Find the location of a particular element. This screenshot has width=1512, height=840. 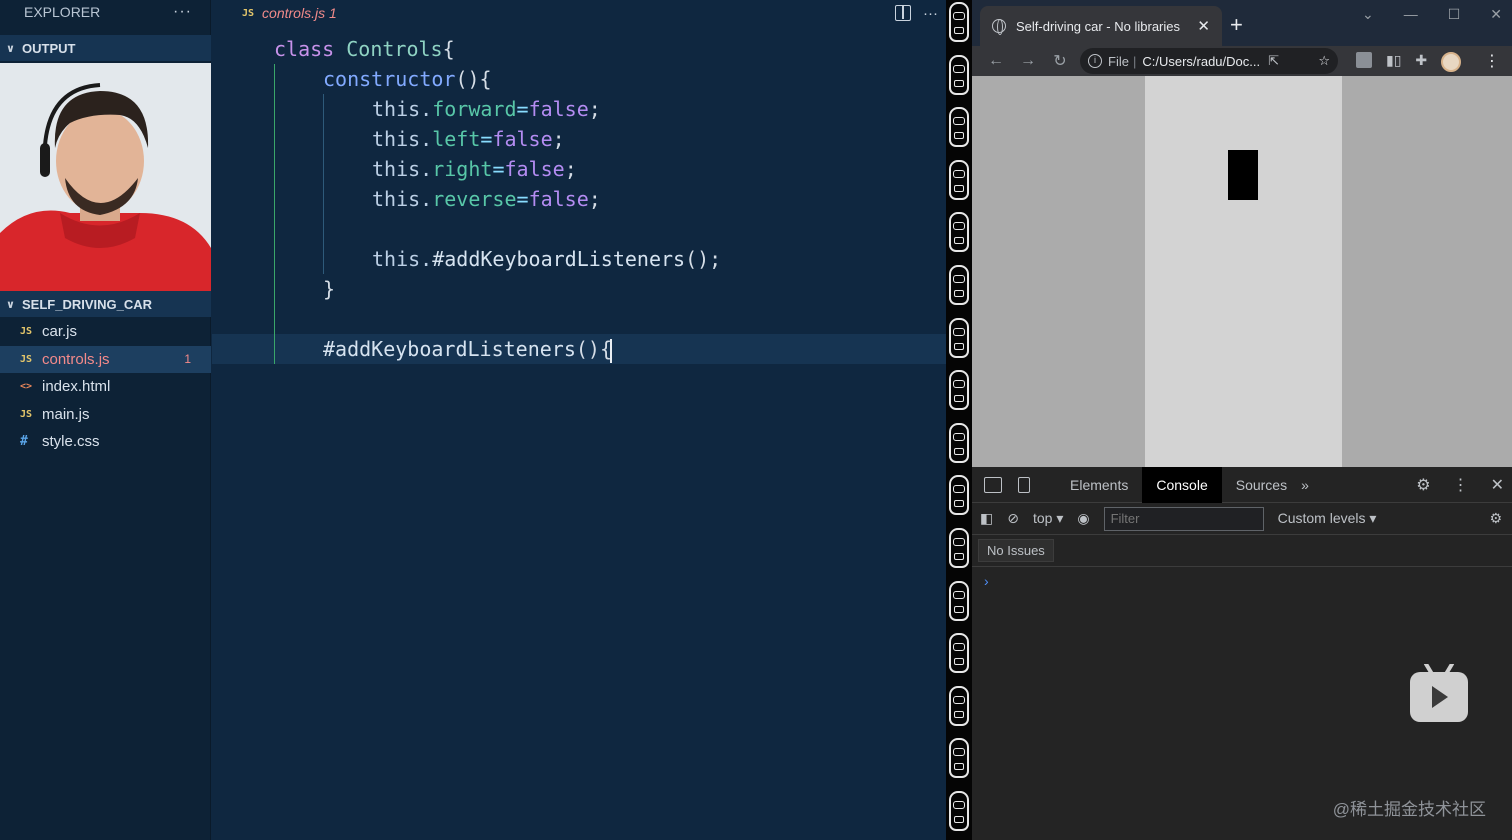

console-toolbar: ◧ ⊘ top ▾ ◉ Custom levels ▾ ⚙ is located at coordinates (1242, 519).